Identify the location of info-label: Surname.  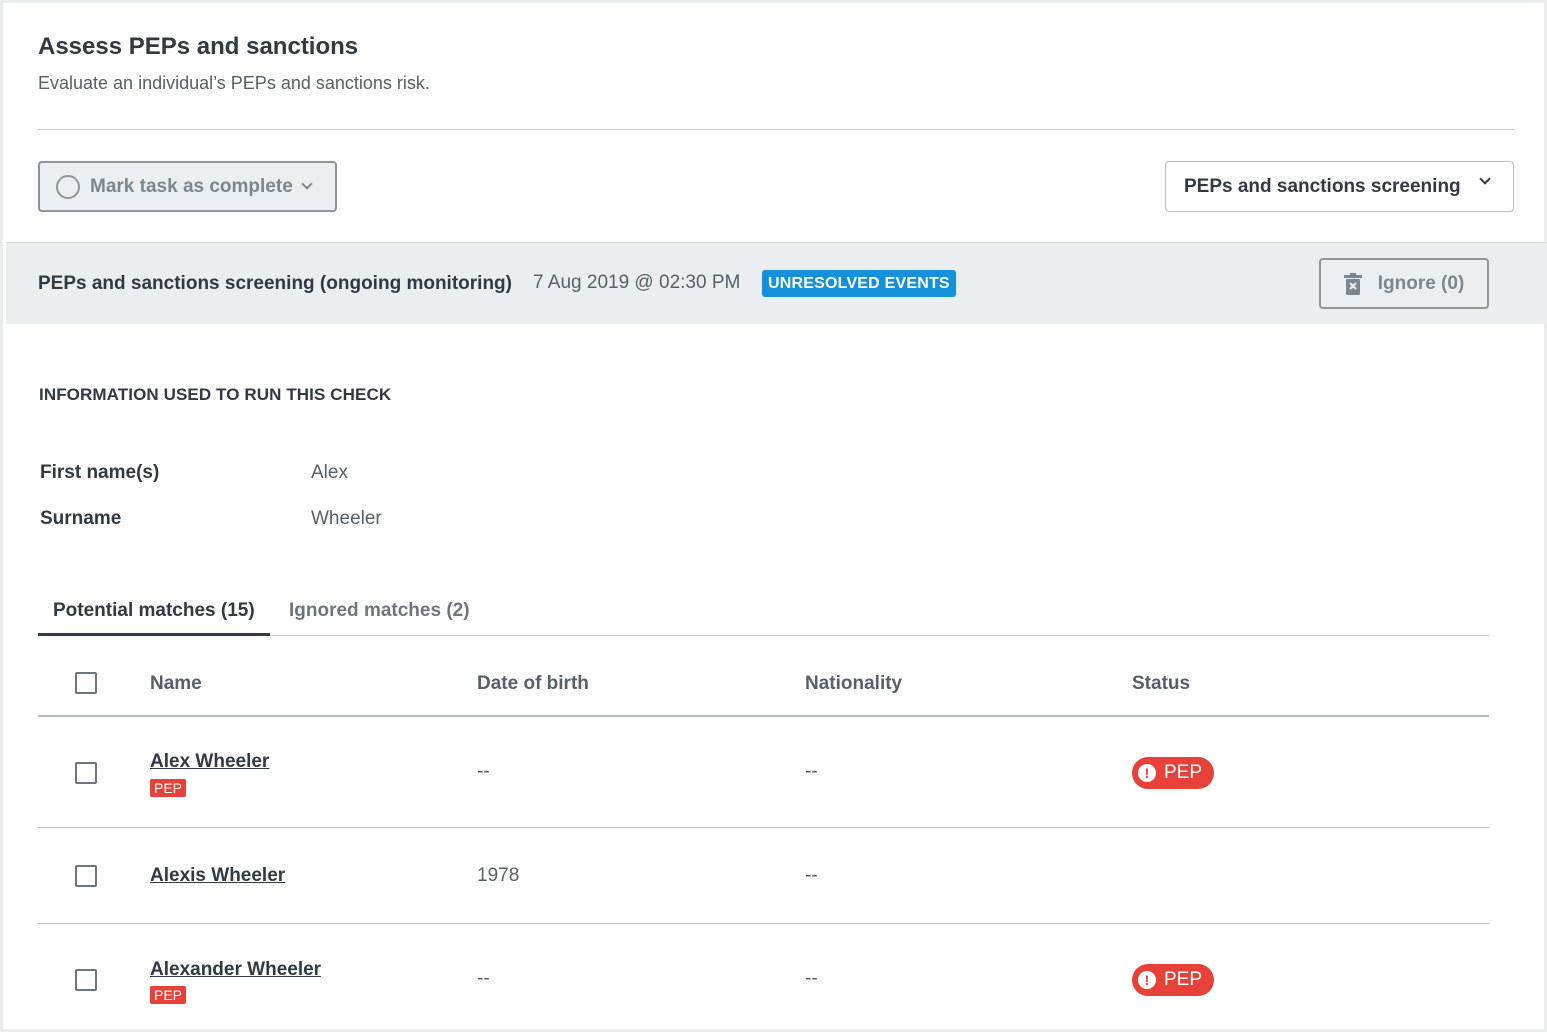
(81, 518).